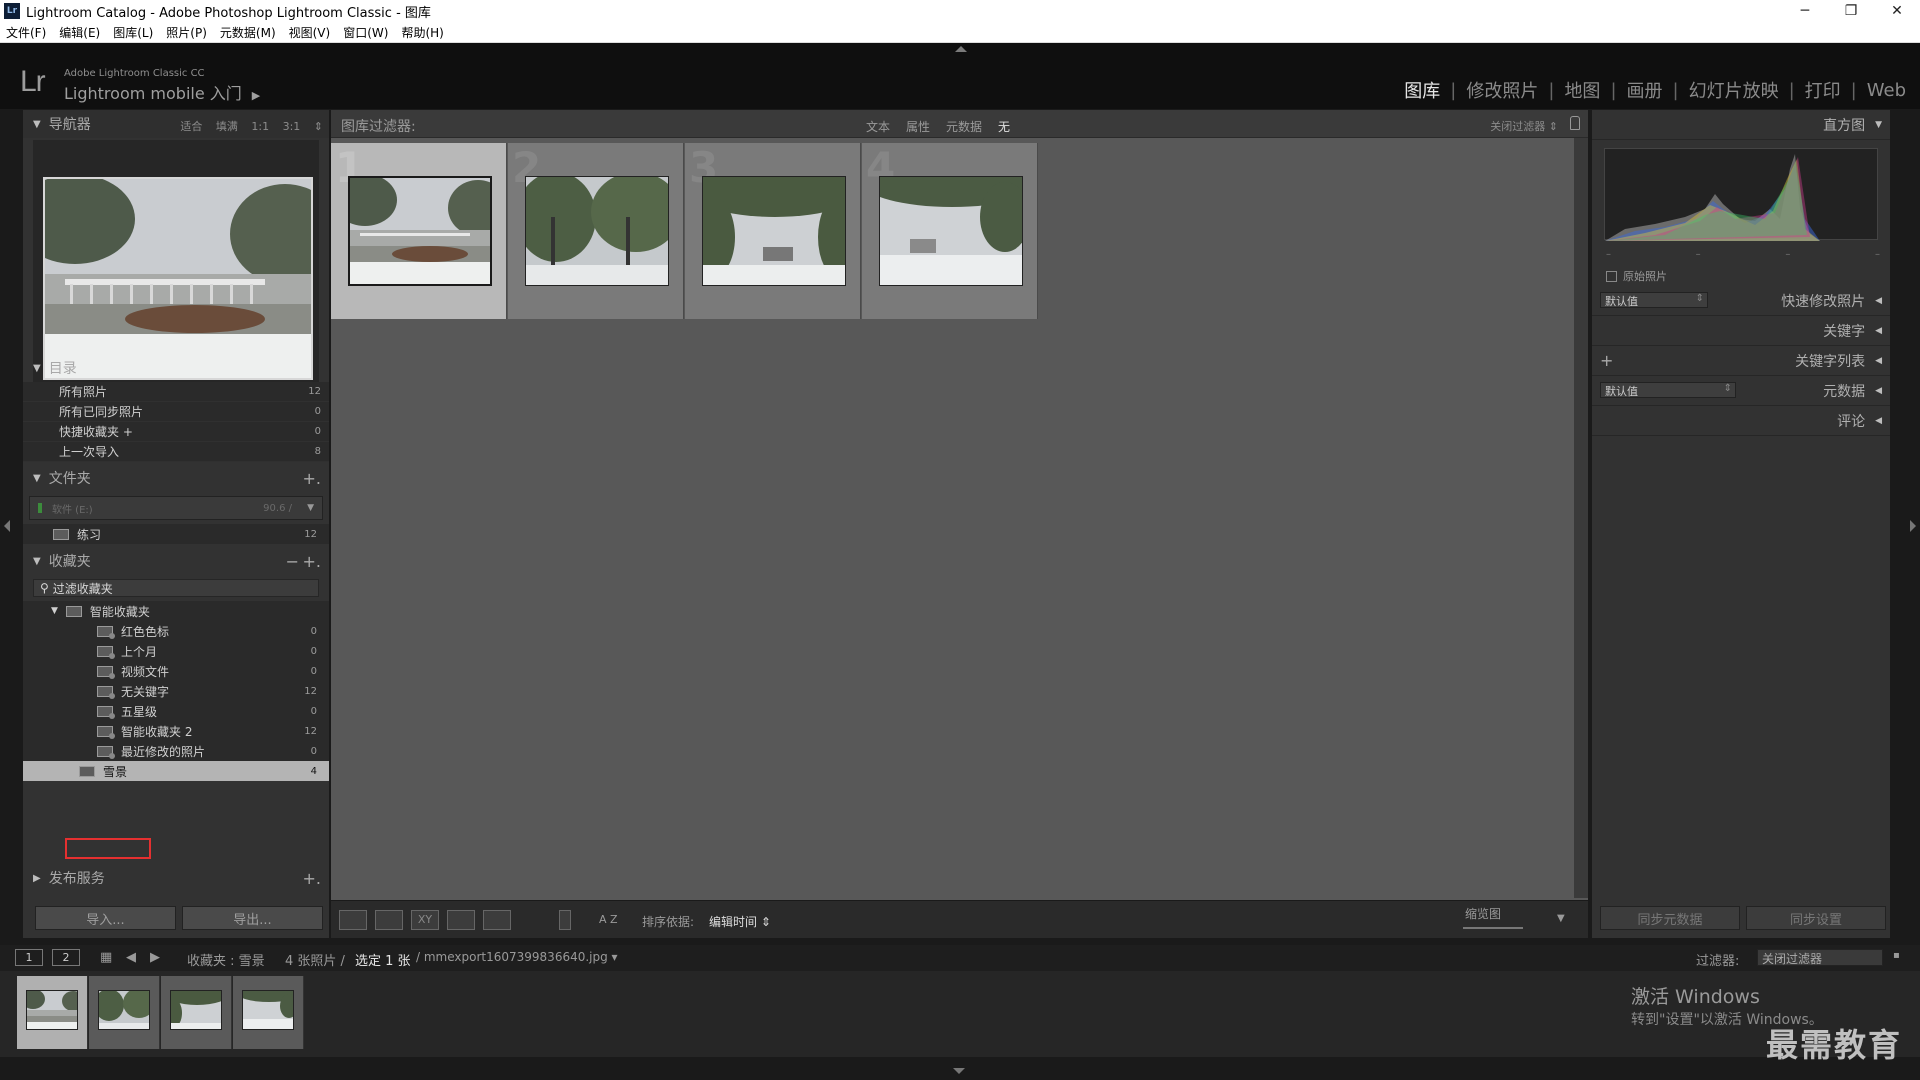  What do you see at coordinates (162, 92) in the screenshot?
I see `mobile-get-started: Lightroom mobile 入门 ▶` at bounding box center [162, 92].